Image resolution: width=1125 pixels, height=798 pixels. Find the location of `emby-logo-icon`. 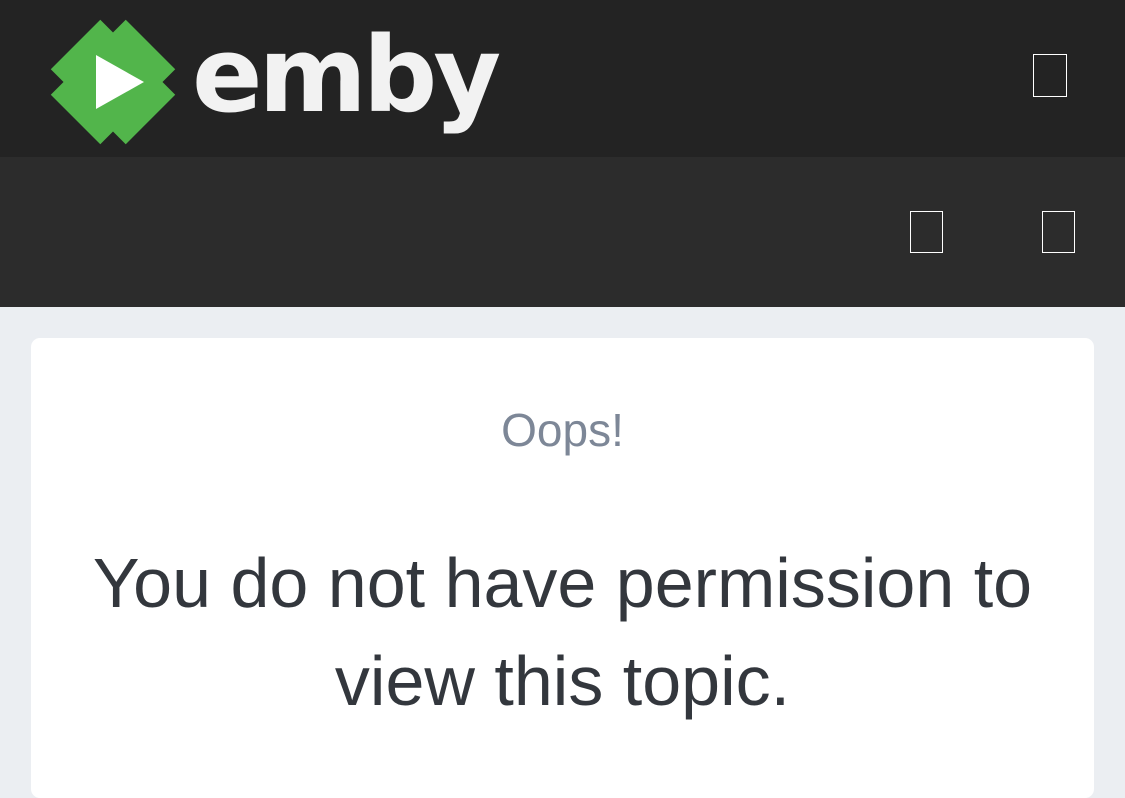

emby-logo-icon is located at coordinates (113, 82).